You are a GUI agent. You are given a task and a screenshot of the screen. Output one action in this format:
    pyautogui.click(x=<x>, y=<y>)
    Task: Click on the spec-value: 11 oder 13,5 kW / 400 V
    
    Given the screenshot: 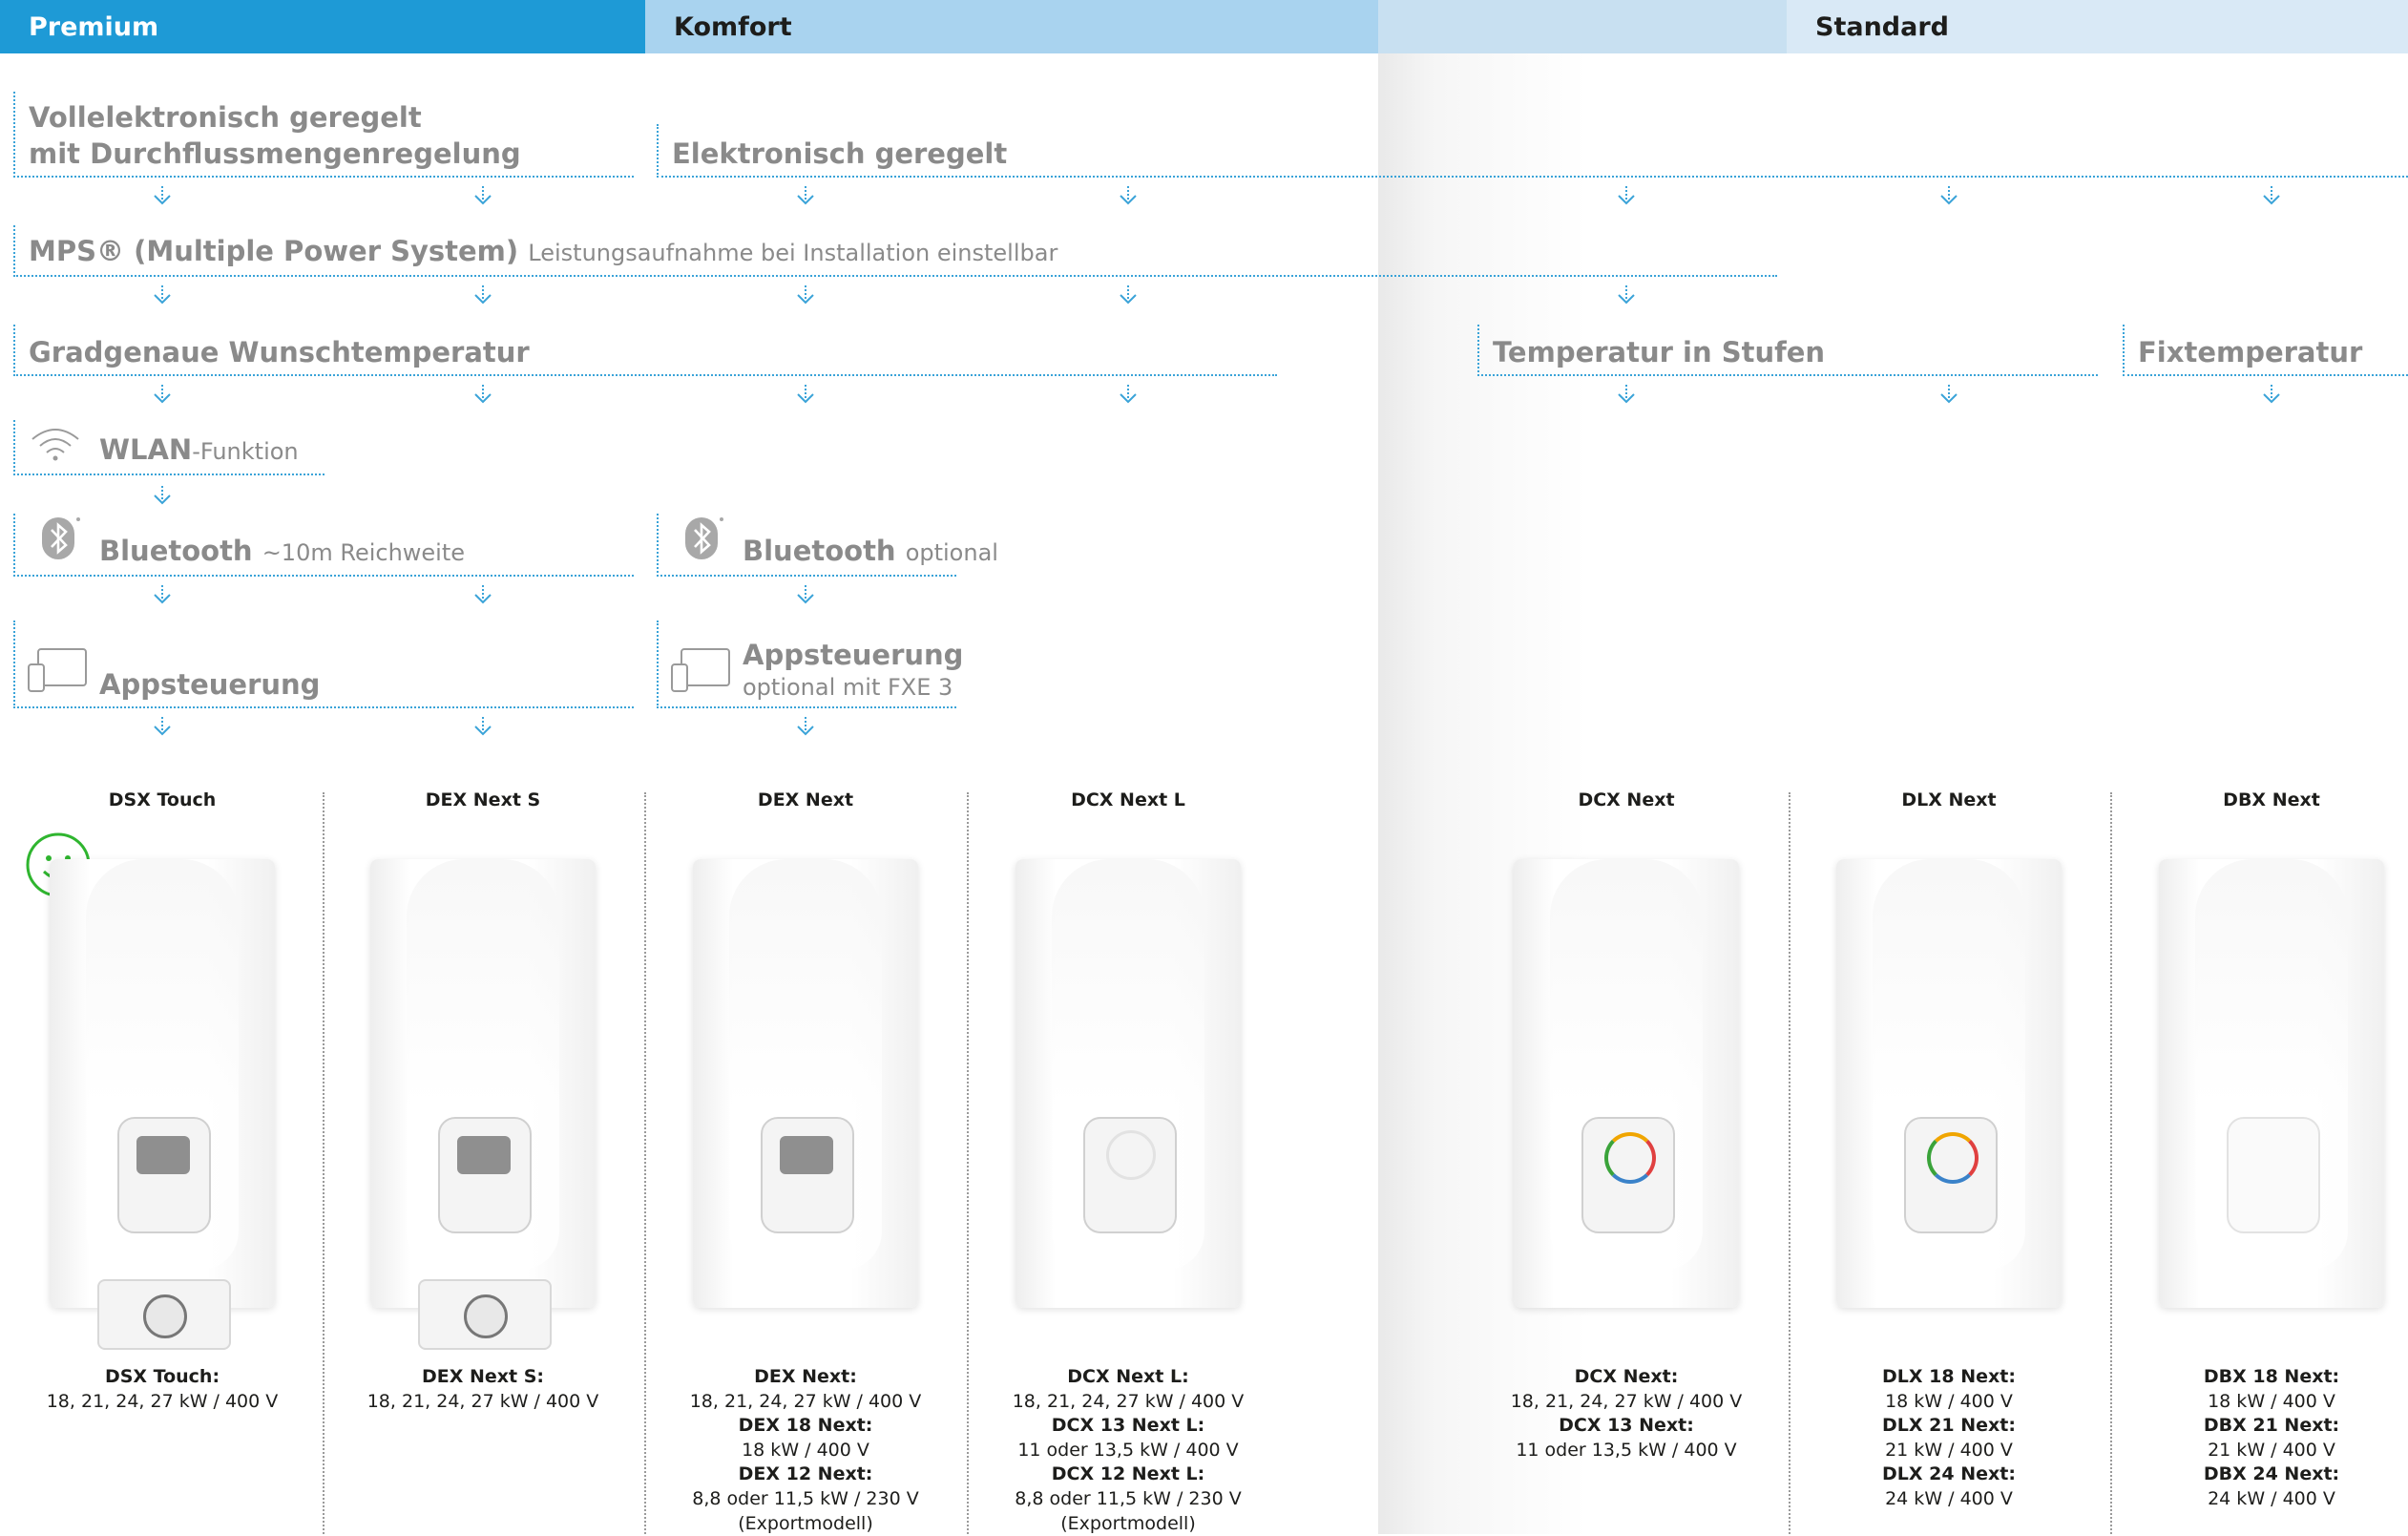 What is the action you would take?
    pyautogui.click(x=1128, y=1450)
    